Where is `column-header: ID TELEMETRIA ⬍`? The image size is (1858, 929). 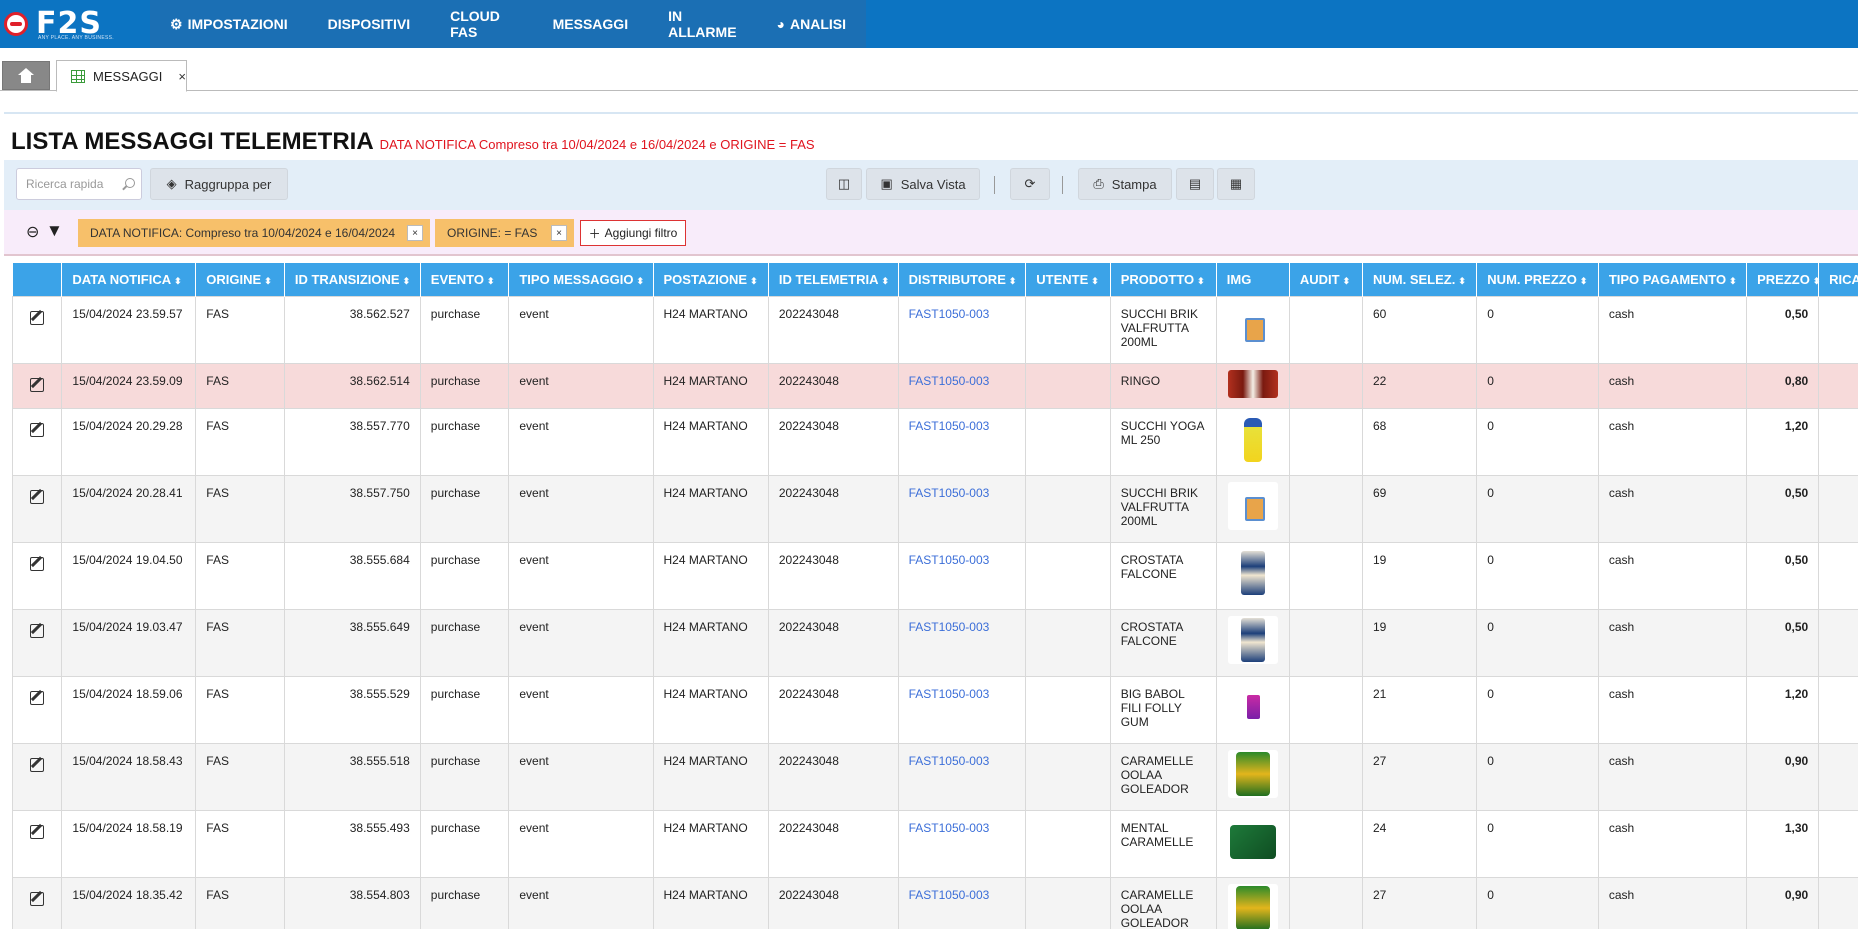 column-header: ID TELEMETRIA ⬍ is located at coordinates (833, 279).